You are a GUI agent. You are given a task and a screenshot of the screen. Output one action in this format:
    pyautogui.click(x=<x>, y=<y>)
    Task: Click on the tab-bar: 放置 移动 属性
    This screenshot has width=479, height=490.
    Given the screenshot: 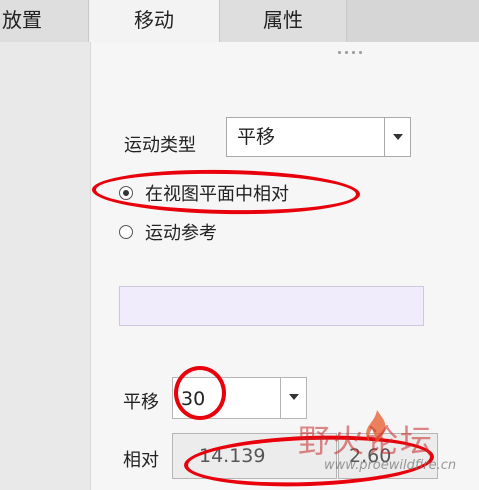 What is the action you would take?
    pyautogui.click(x=239, y=21)
    